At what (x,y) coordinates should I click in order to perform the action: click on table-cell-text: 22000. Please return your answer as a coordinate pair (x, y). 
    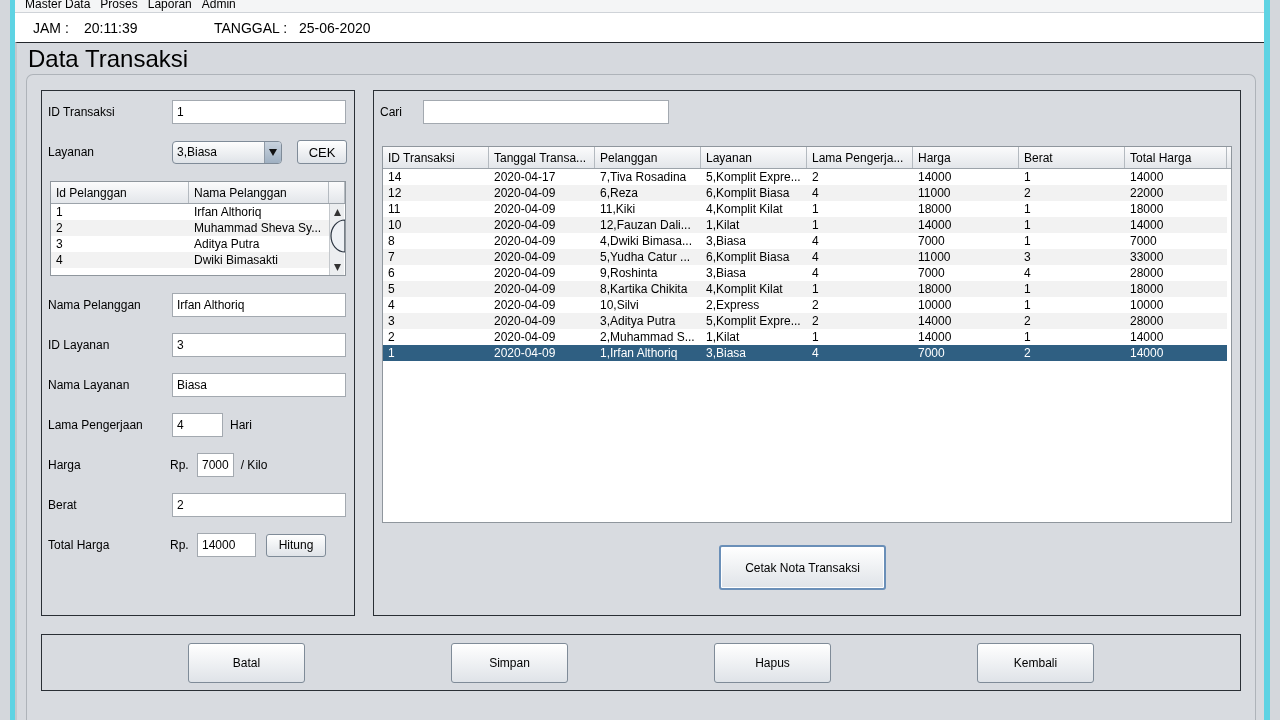
    Looking at the image, I should click on (1147, 193).